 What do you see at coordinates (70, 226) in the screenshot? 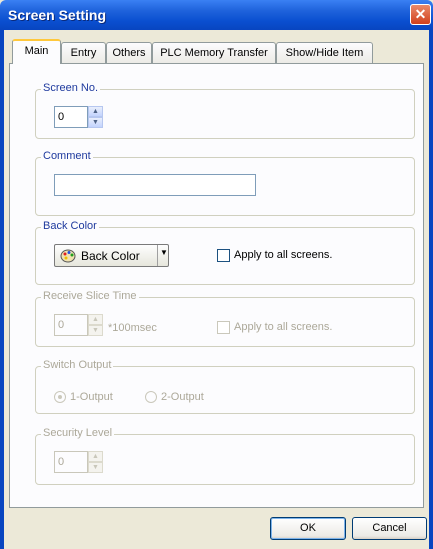
I see `back-color-title: Back Color` at bounding box center [70, 226].